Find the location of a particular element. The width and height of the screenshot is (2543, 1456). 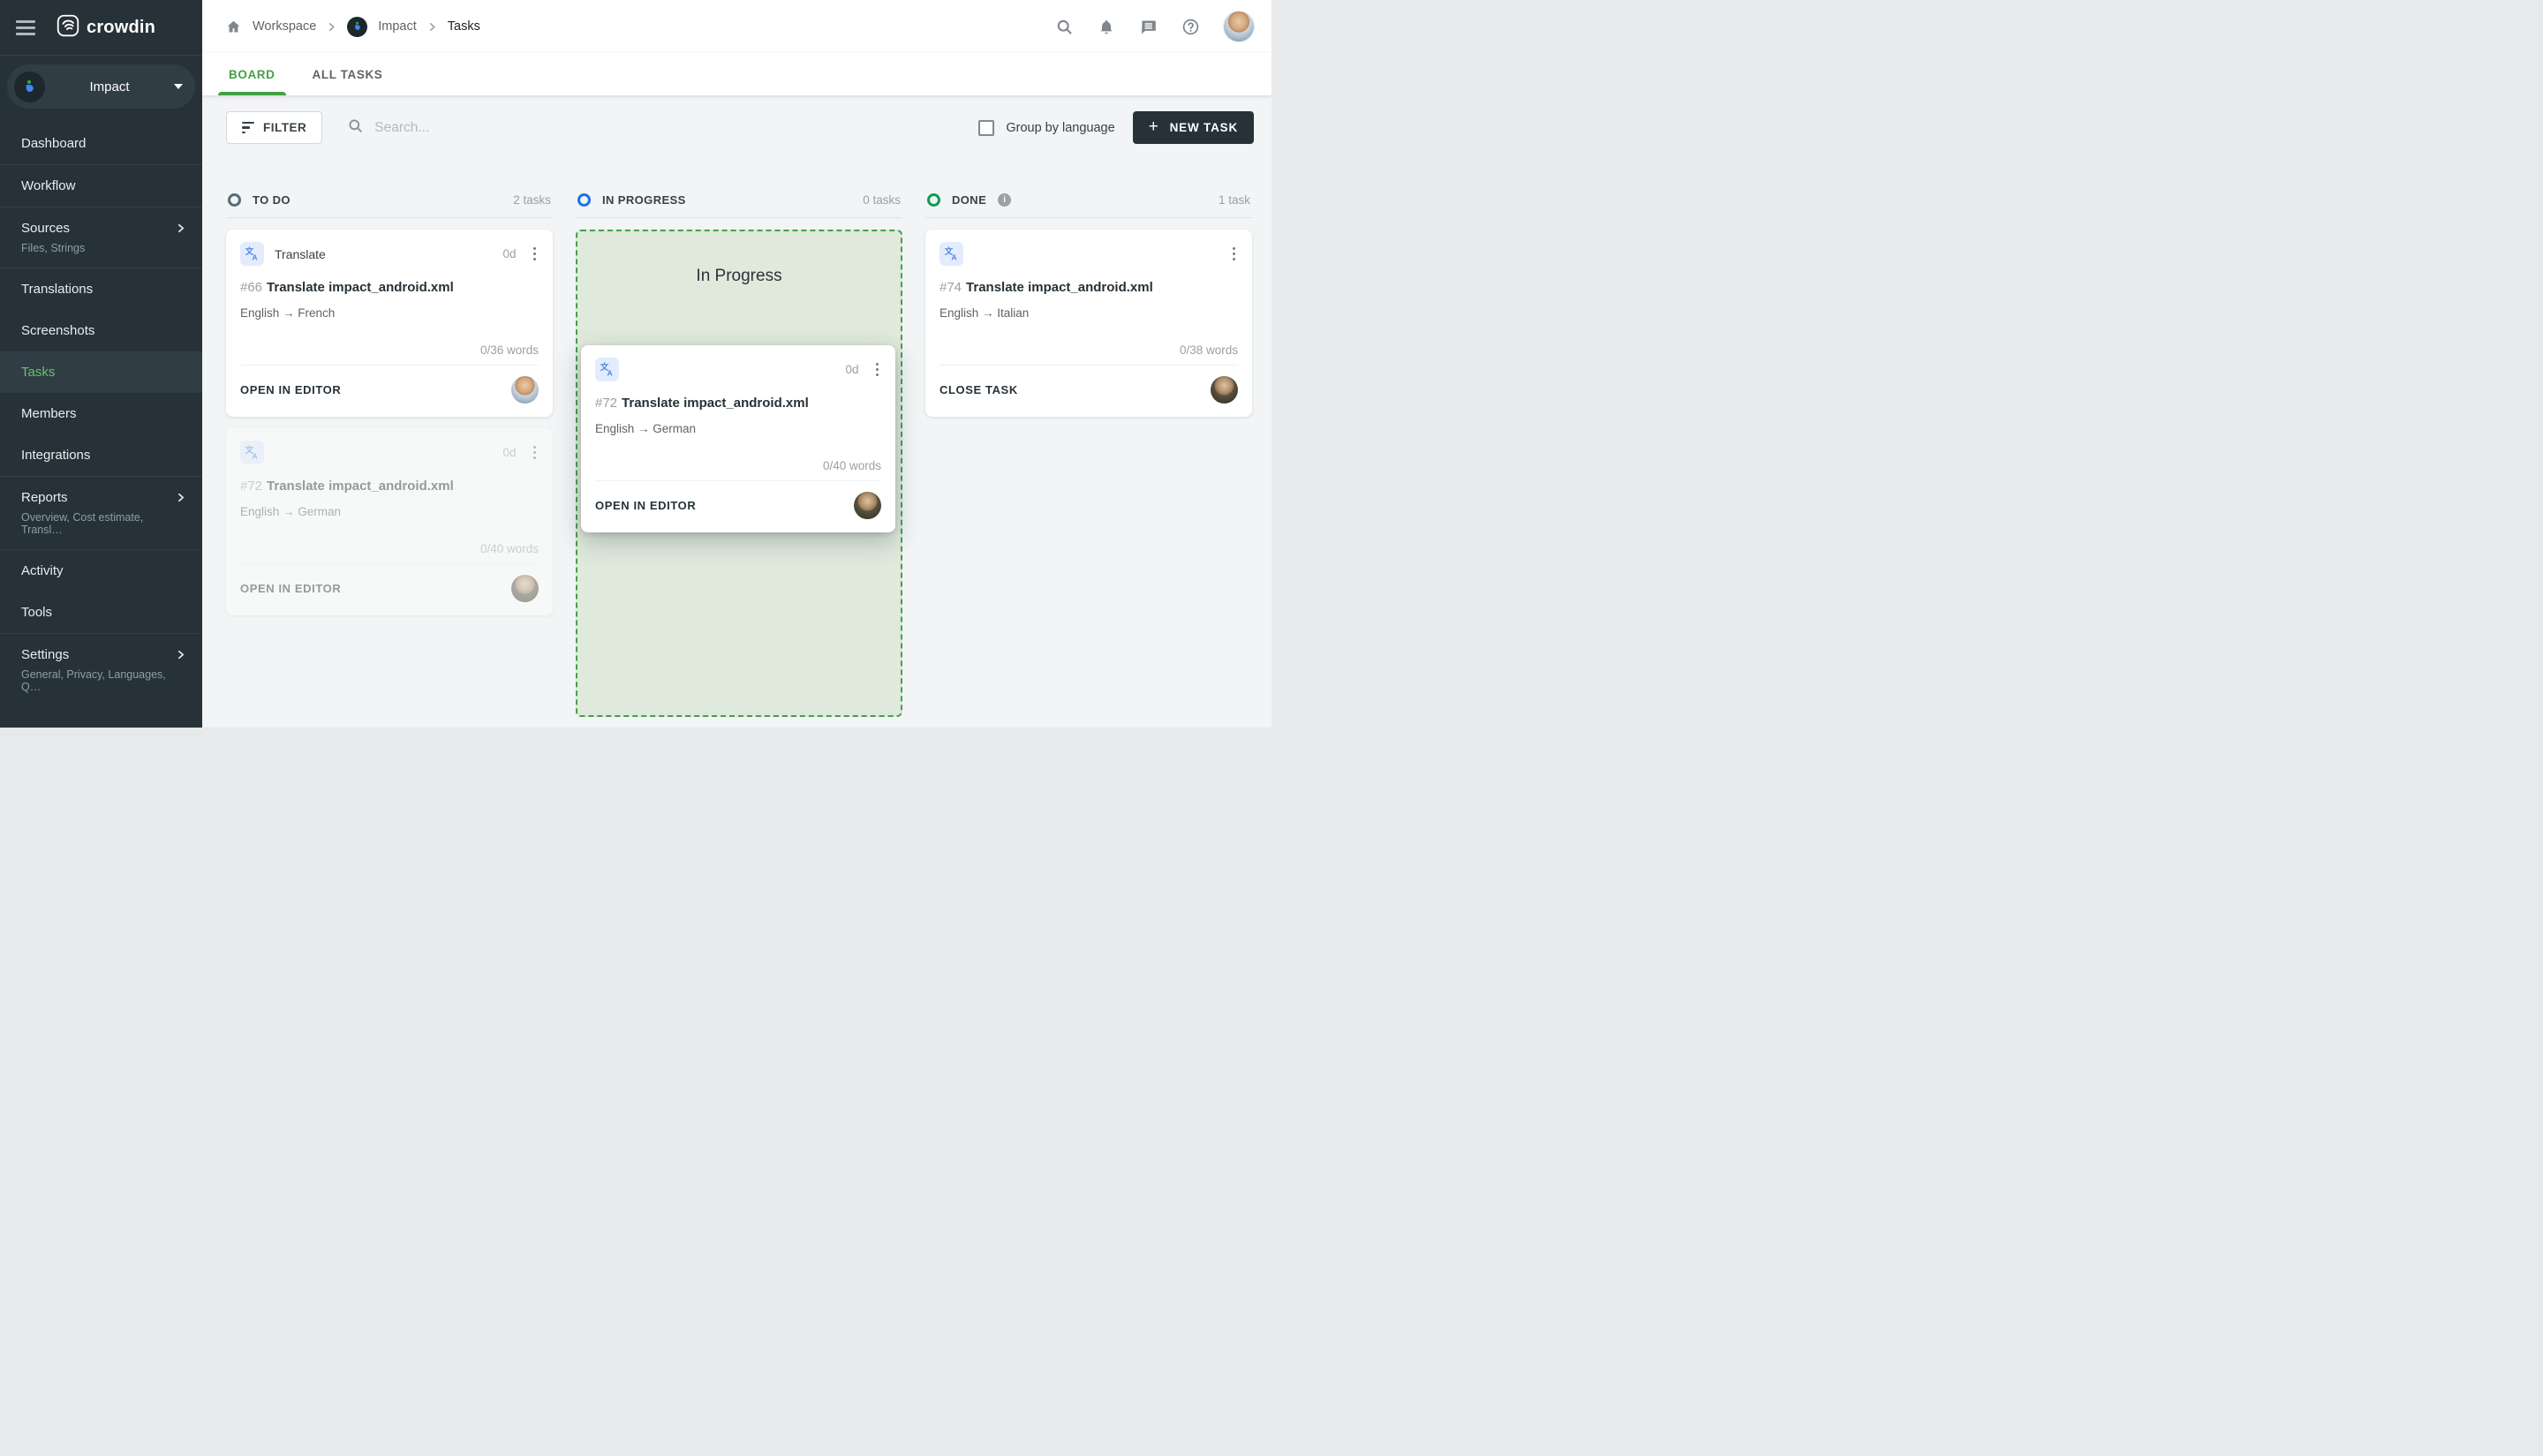

column-count: 0 tasks is located at coordinates (882, 200).